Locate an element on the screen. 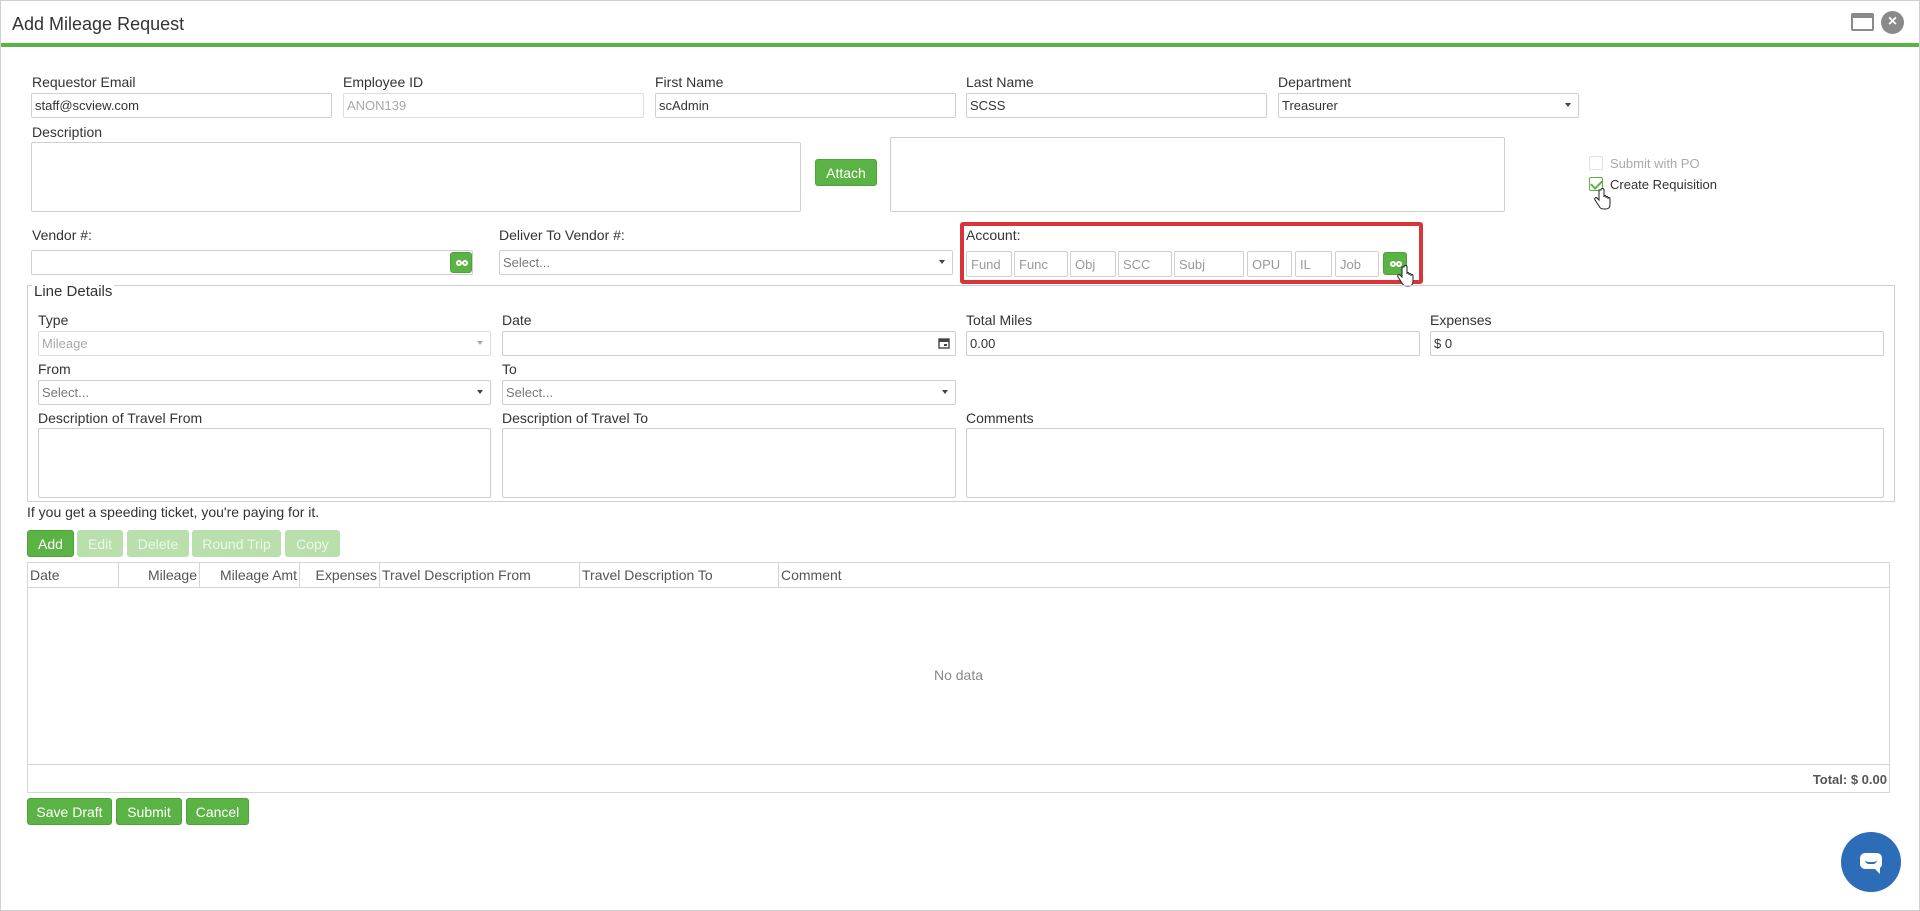 The image size is (1920, 911). comments-label: Comments is located at coordinates (1000, 418).